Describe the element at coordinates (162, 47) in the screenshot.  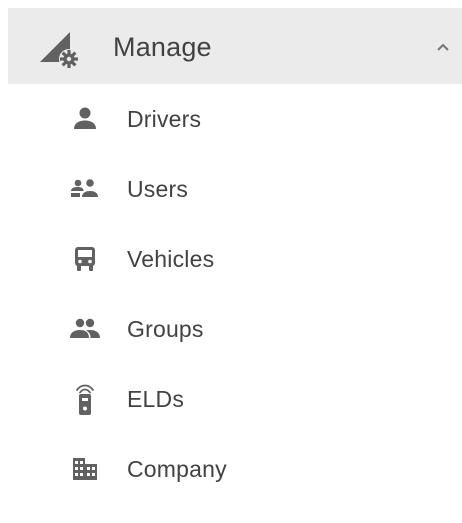
I see `manage-section-title: Manage` at that location.